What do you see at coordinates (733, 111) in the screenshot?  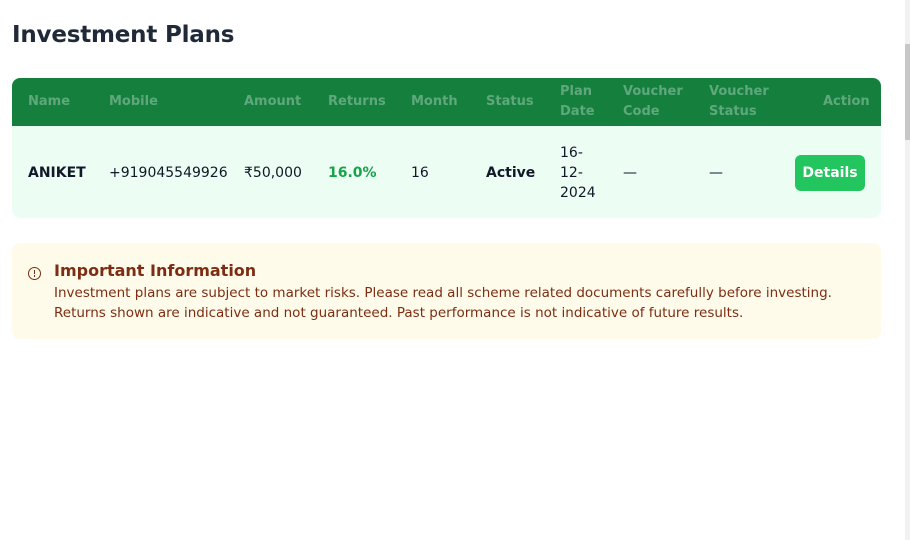 I see `column-header-voucher-status-line2: Status` at bounding box center [733, 111].